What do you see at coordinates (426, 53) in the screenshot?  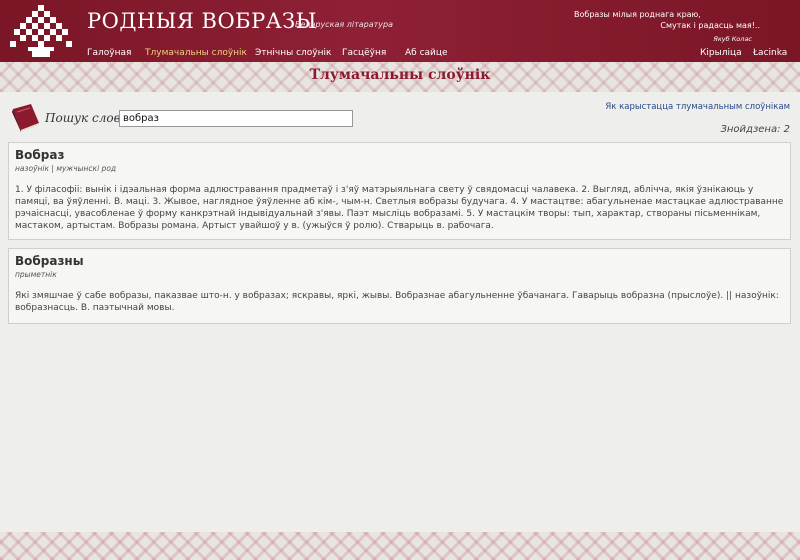 I see `nav-item-about: Аб сайце` at bounding box center [426, 53].